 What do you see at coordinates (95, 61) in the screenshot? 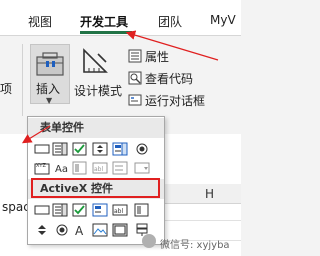
I see `design-mode-icon` at bounding box center [95, 61].